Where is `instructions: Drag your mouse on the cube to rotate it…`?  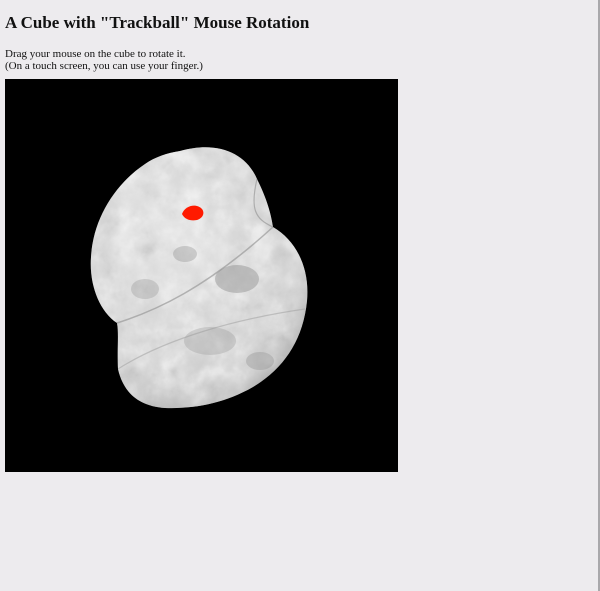 instructions: Drag your mouse on the cube to rotate it… is located at coordinates (297, 60).